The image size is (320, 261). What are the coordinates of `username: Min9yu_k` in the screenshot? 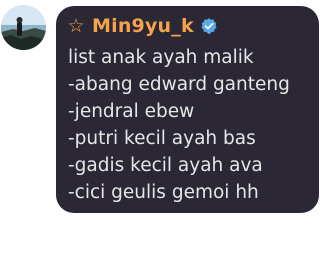 It's located at (143, 26).